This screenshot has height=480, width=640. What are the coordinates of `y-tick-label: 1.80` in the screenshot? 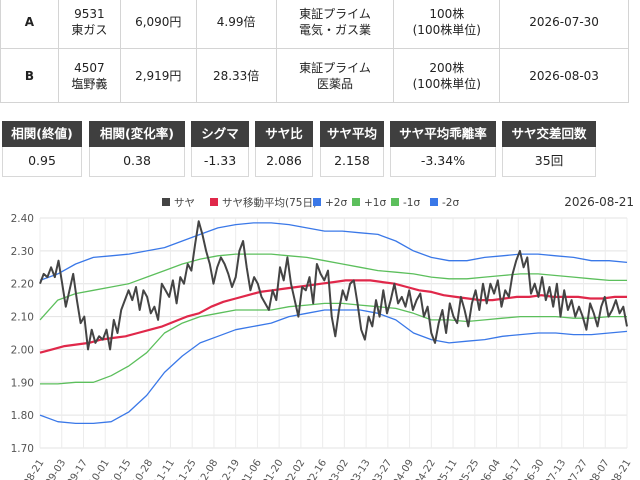 It's located at (22, 416).